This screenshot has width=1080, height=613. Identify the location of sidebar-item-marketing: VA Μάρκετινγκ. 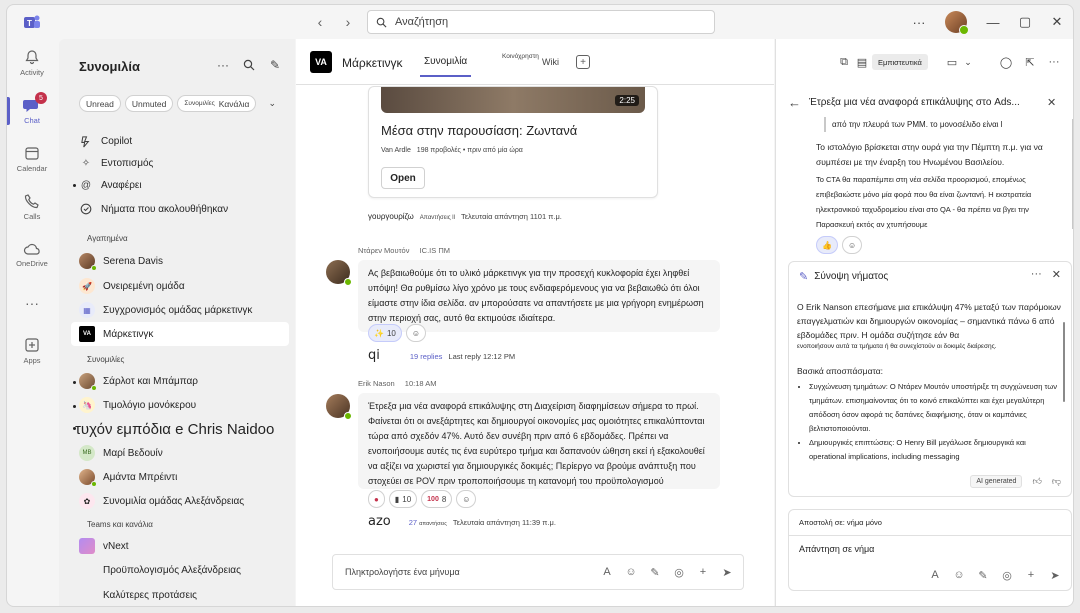
(180, 334).